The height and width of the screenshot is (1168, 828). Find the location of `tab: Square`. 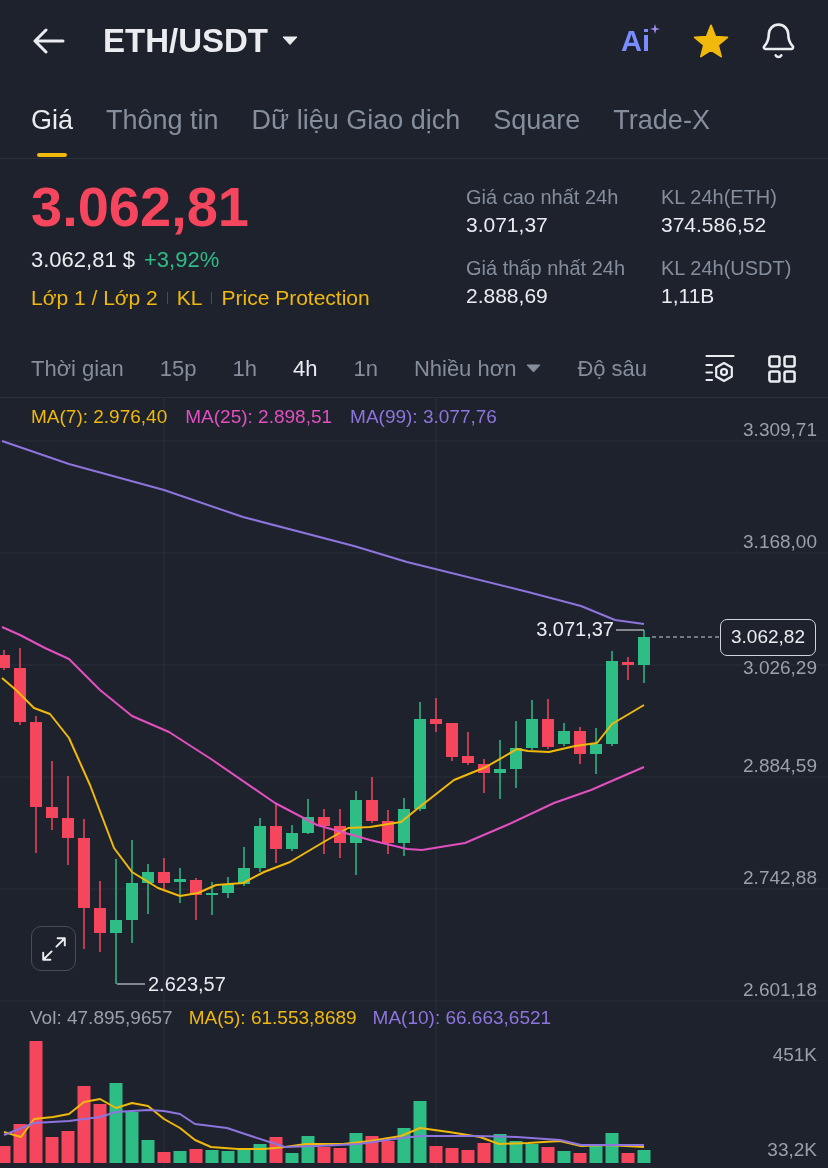

tab: Square is located at coordinates (537, 120).